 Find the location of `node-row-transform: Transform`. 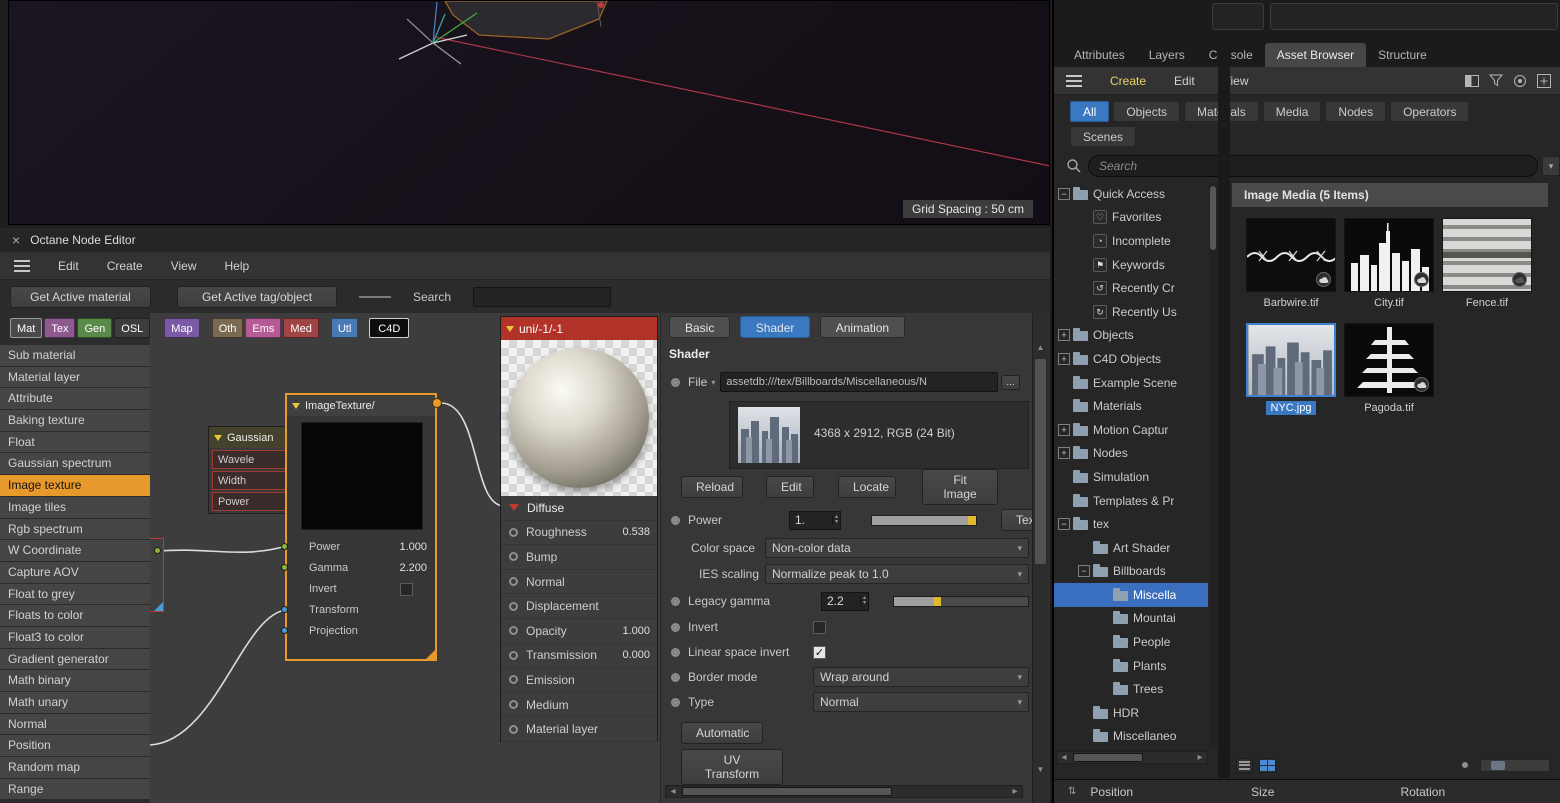

node-row-transform: Transform is located at coordinates (362, 610).